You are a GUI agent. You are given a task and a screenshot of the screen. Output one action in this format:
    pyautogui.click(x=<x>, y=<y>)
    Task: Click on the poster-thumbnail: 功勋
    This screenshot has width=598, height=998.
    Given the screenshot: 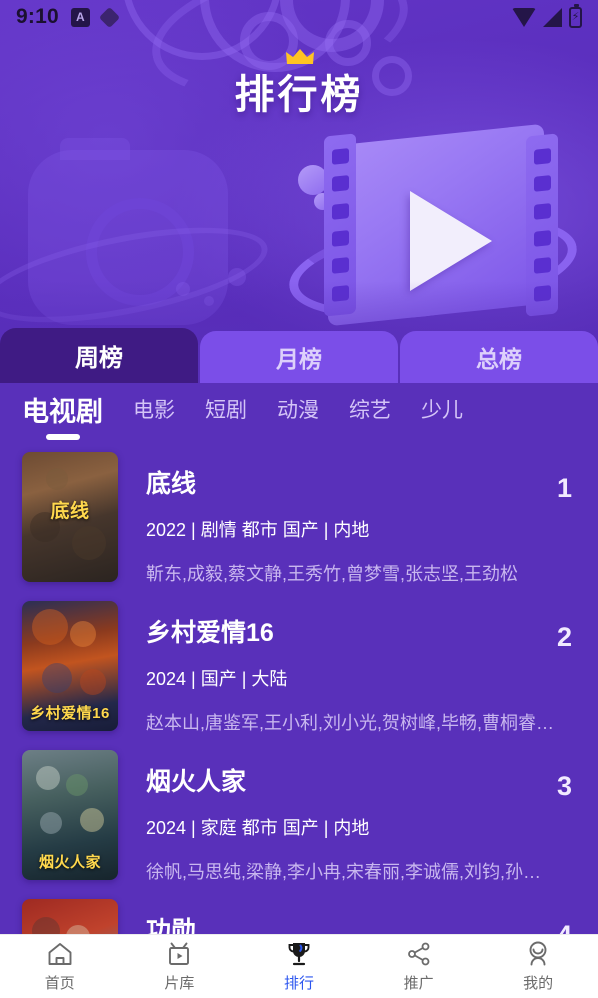 What is the action you would take?
    pyautogui.click(x=70, y=917)
    